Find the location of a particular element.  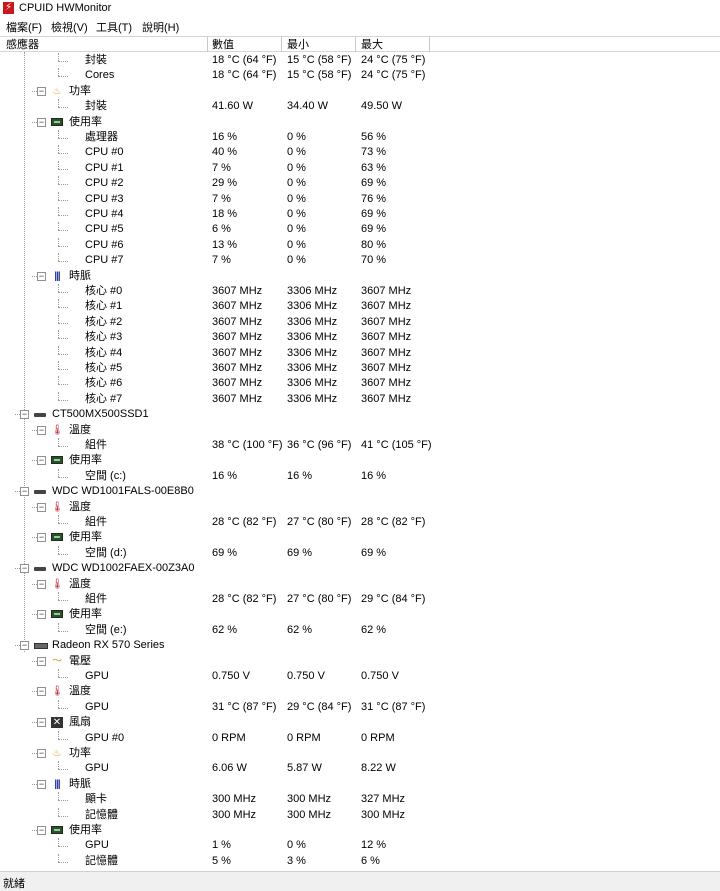

sensor-row: CPU #1 7 % 0 % 63 % is located at coordinates (360, 168).